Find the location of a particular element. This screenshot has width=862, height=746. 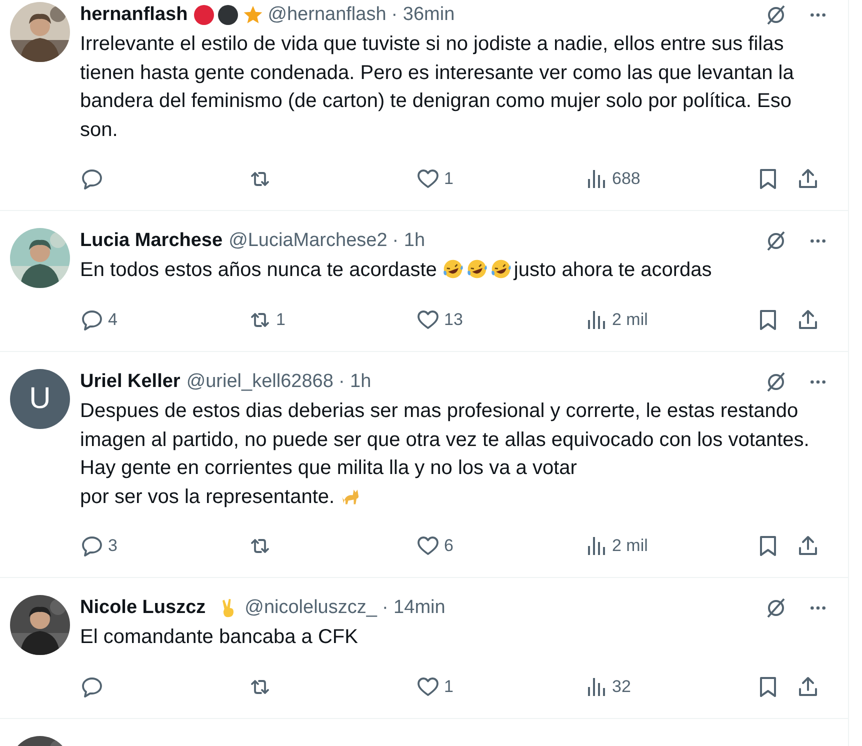

post-text: El comandante bancaba a CFK is located at coordinates (219, 637).